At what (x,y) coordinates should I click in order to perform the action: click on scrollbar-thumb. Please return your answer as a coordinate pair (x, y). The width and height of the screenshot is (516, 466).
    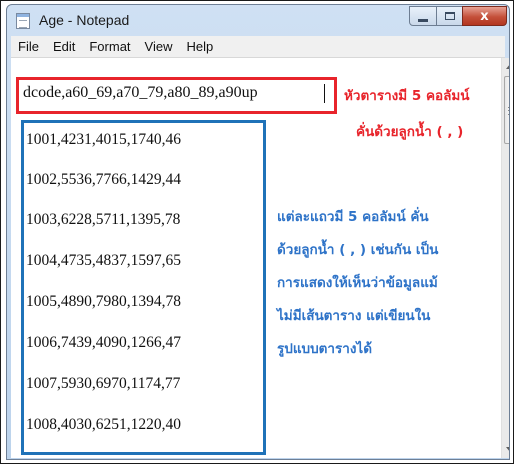
    Looking at the image, I should click on (506, 110).